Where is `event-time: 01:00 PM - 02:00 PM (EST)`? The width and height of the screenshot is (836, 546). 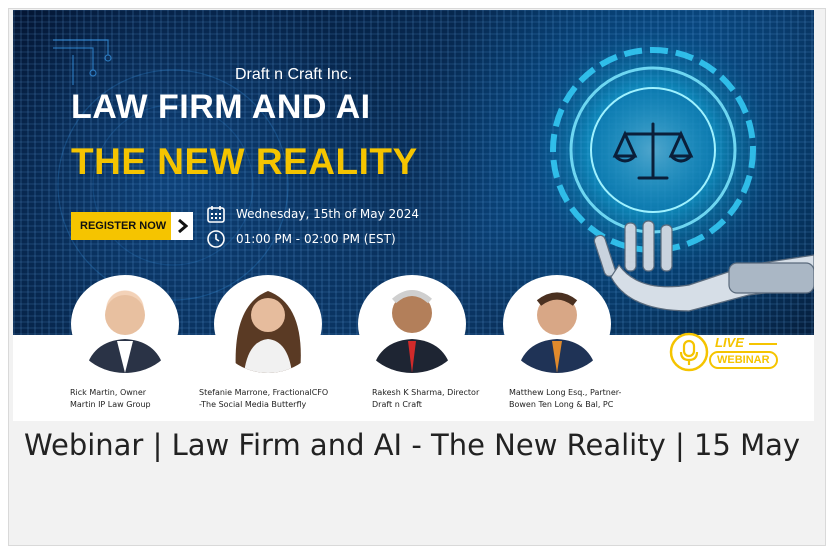 event-time: 01:00 PM - 02:00 PM (EST) is located at coordinates (316, 239).